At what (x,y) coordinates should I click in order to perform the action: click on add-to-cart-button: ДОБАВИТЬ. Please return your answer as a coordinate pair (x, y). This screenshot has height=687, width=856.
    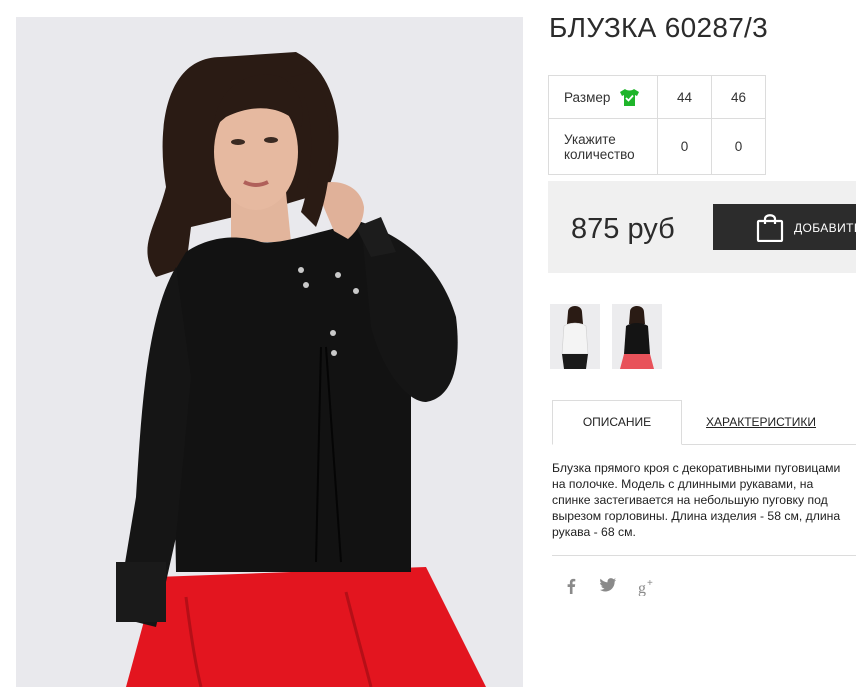
    Looking at the image, I should click on (784, 227).